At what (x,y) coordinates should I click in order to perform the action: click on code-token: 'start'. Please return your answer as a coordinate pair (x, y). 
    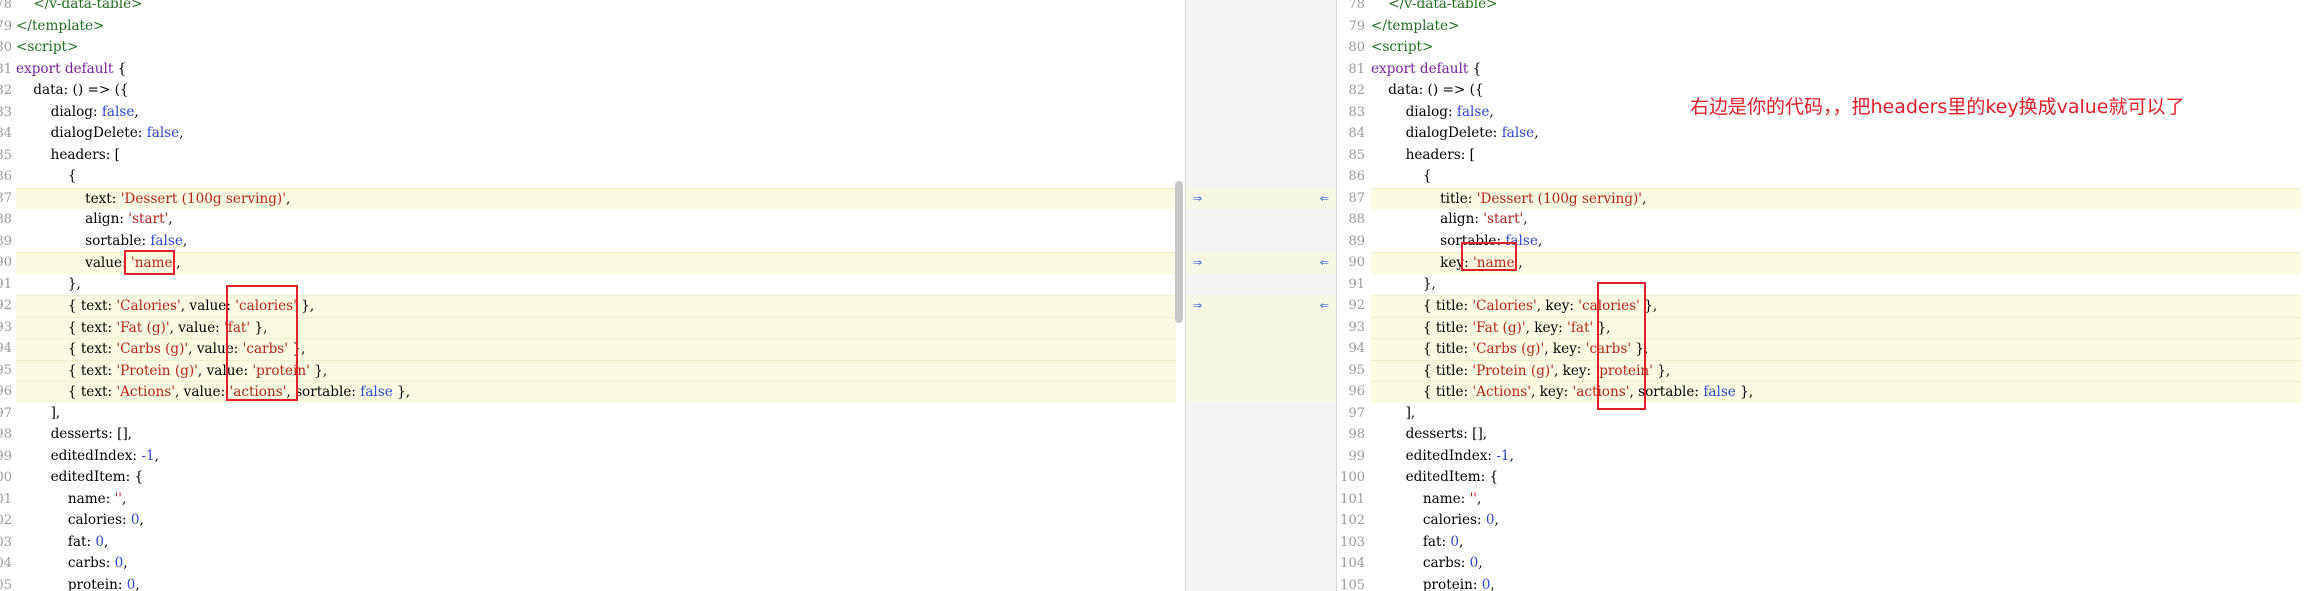
    Looking at the image, I should click on (1503, 219).